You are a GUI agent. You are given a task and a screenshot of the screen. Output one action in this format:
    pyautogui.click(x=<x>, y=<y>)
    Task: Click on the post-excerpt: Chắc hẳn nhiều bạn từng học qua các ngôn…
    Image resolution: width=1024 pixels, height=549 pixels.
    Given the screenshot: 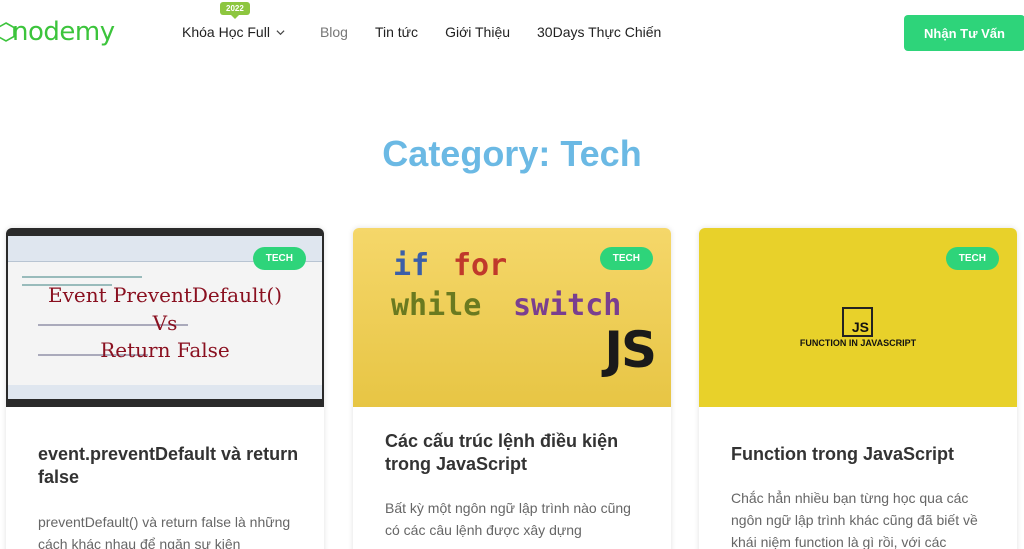 What is the action you would take?
    pyautogui.click(x=854, y=519)
    